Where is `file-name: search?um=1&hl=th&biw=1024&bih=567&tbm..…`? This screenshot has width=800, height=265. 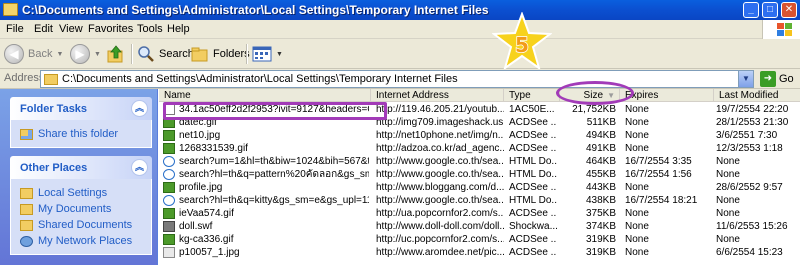
file-name: search?um=1&hl=th&biw=1024&bih=567&tbm..… is located at coordinates (274, 161).